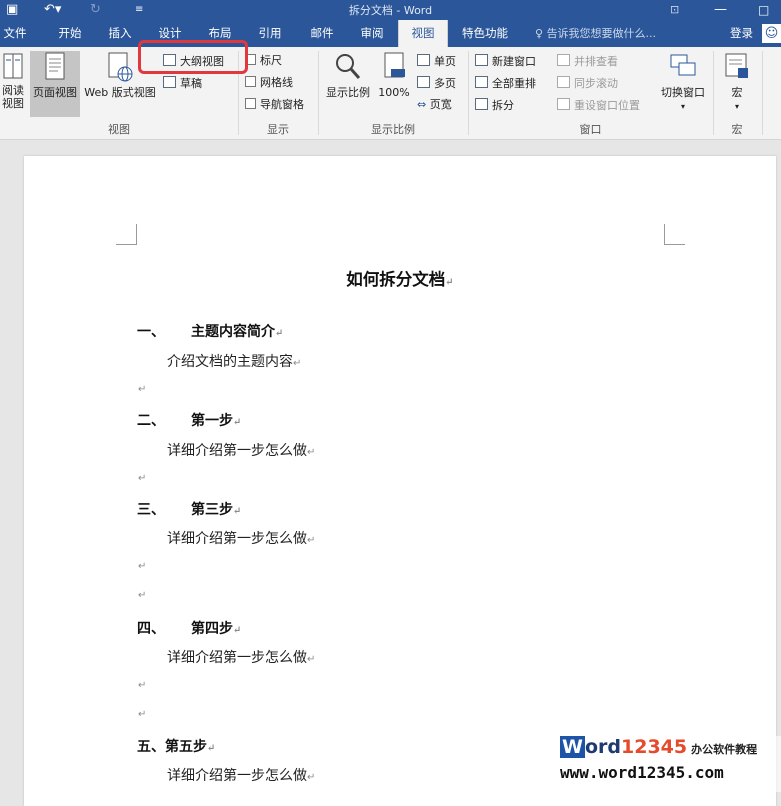 This screenshot has height=806, width=781. I want to click on watermark-logo: Word12345 办公软件教程, so click(659, 747).